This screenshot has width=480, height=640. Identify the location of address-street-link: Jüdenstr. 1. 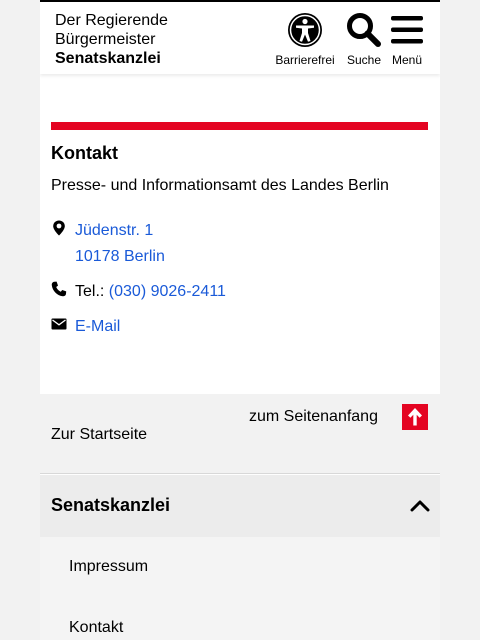
(120, 231).